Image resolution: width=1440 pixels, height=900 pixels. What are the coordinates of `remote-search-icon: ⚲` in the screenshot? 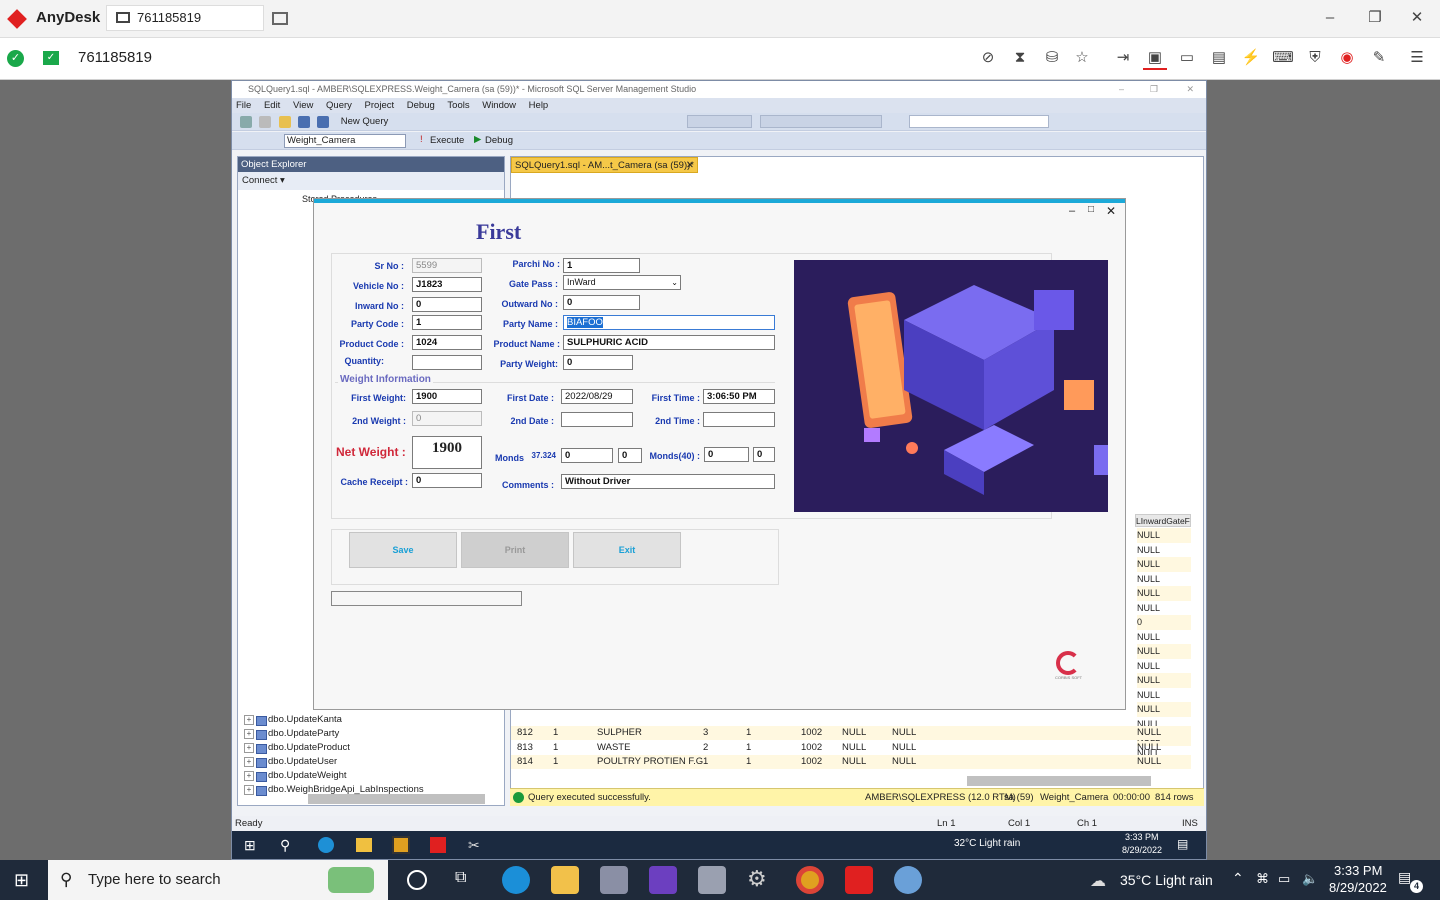 It's located at (285, 845).